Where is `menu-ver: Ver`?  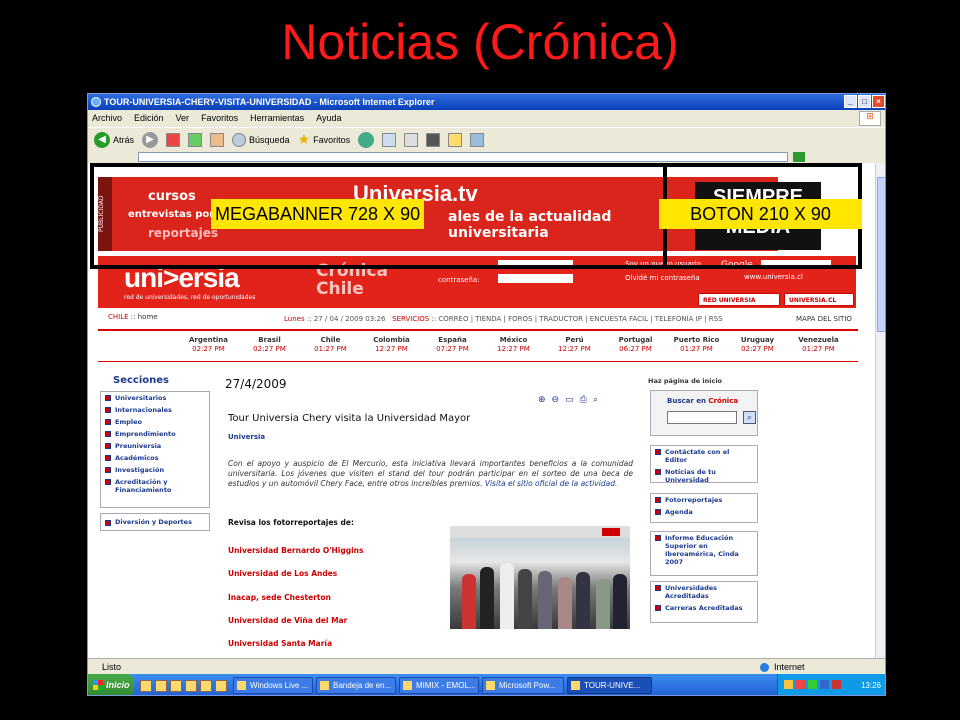
menu-ver: Ver is located at coordinates (183, 118).